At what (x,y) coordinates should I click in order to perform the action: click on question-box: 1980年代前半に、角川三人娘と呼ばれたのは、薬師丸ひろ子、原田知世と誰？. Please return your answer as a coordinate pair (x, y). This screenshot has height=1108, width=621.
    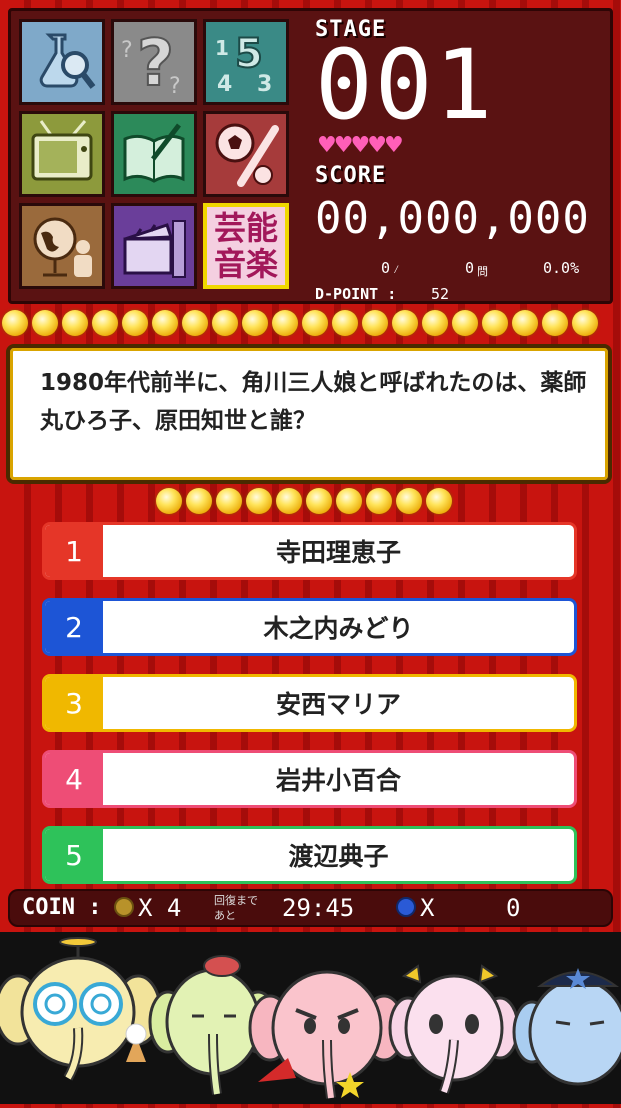
    Looking at the image, I should click on (309, 414).